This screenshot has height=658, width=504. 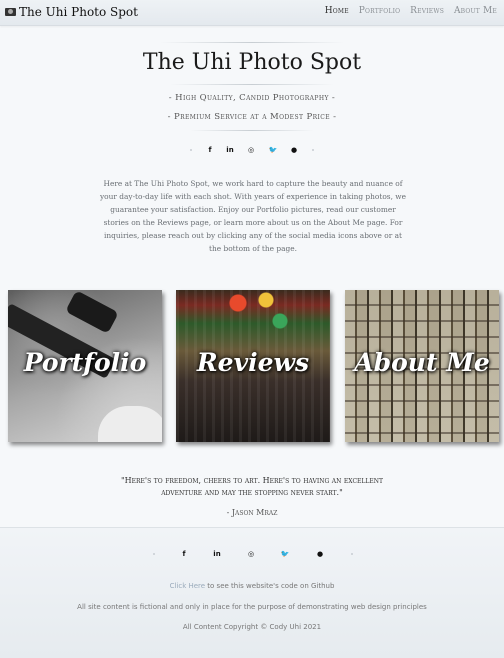 What do you see at coordinates (252, 512) in the screenshot?
I see `quote-author: - Jason Mraz` at bounding box center [252, 512].